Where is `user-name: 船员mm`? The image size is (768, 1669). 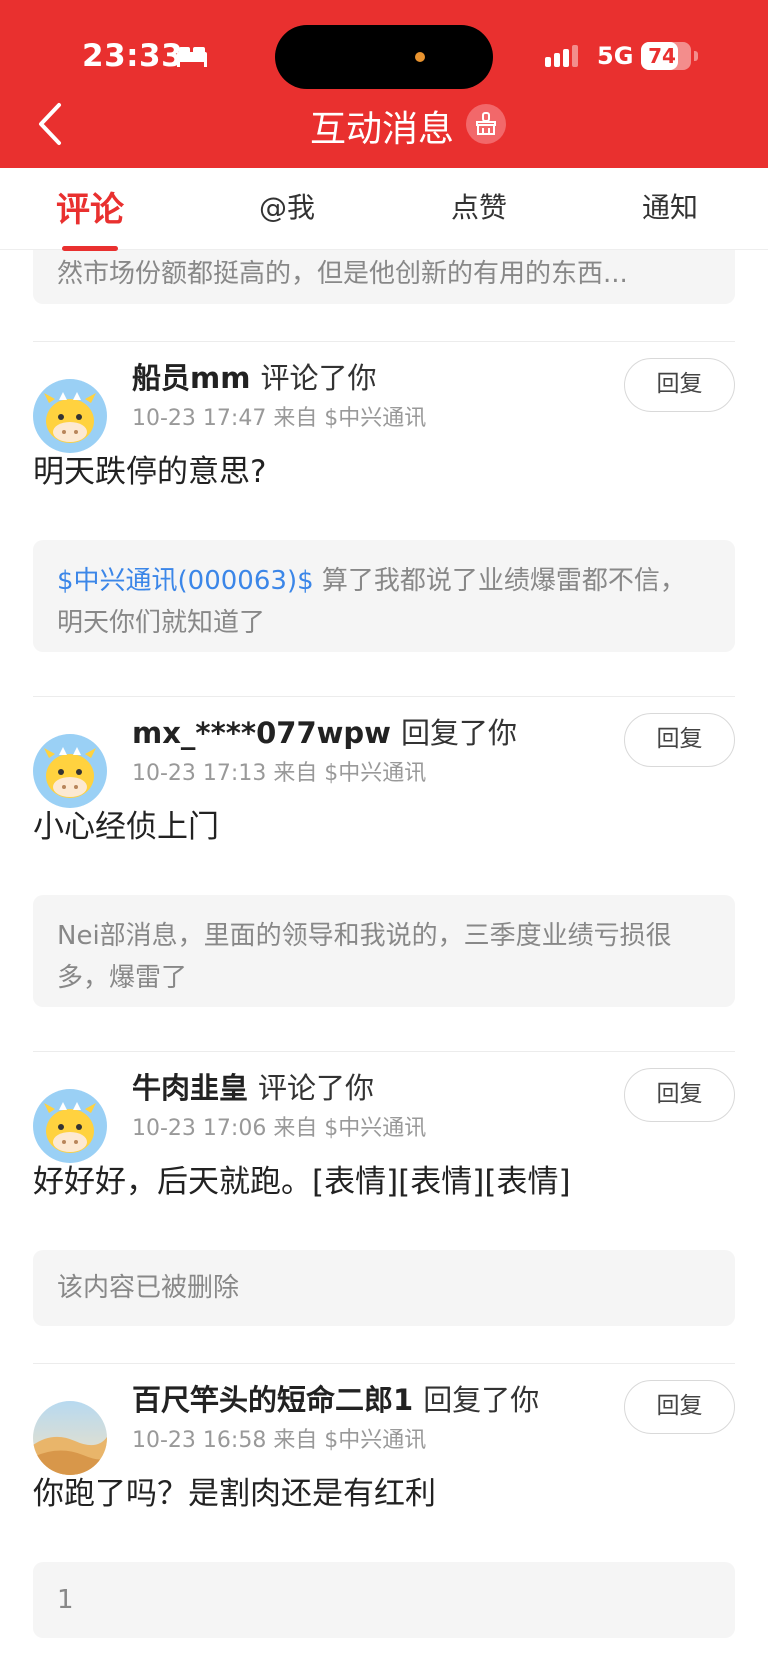
user-name: 船员mm is located at coordinates (191, 378).